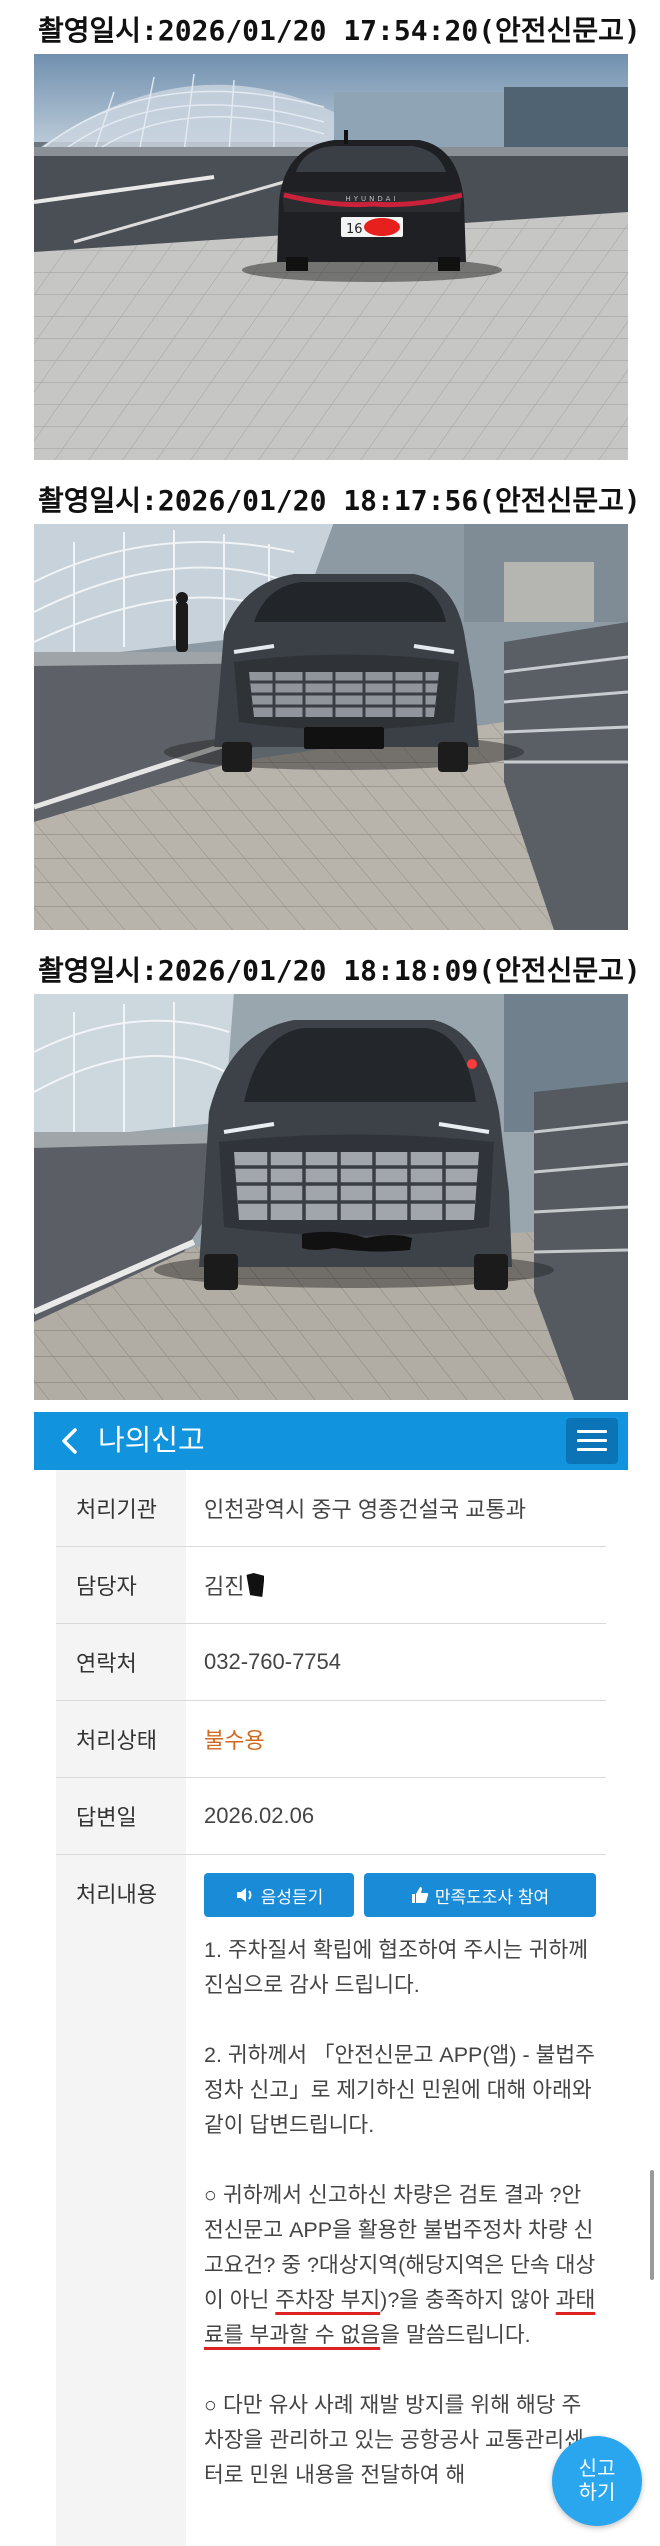  I want to click on row-value: 032-760-7754, so click(273, 1661).